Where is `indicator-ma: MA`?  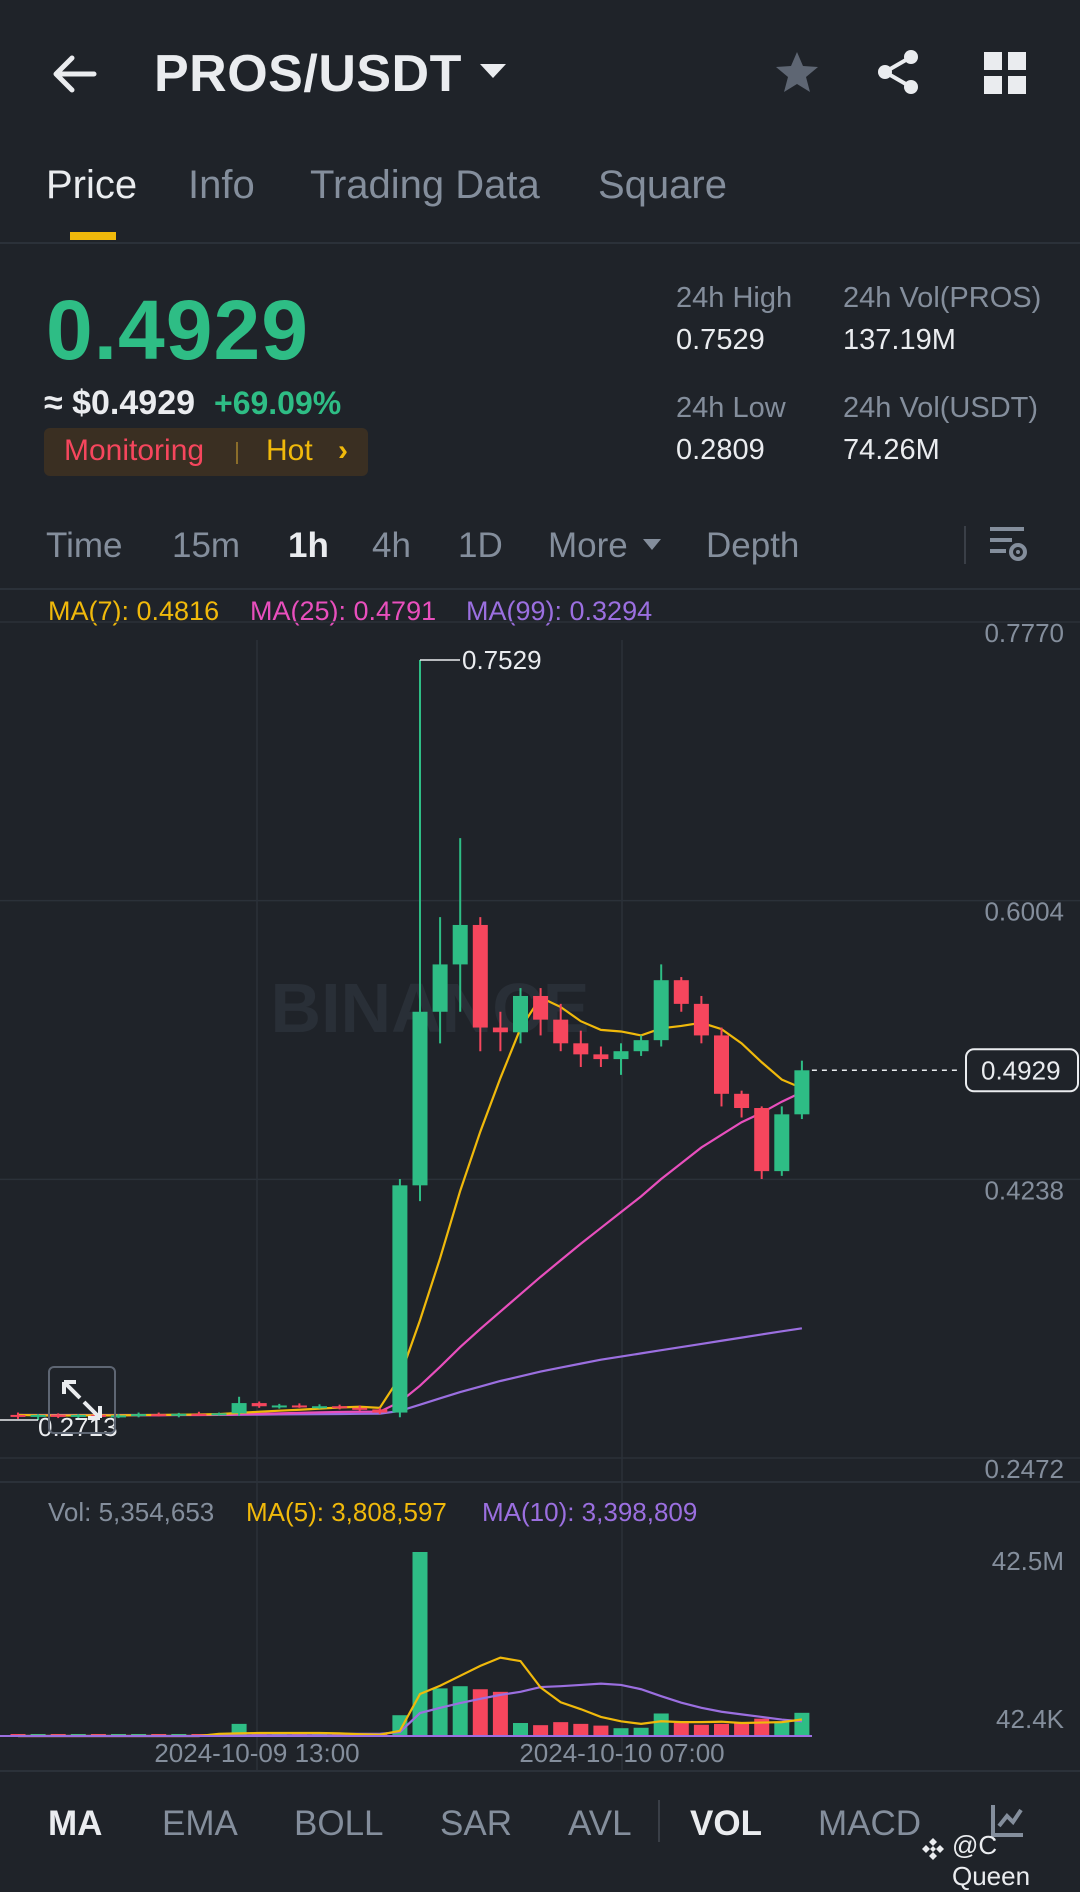 indicator-ma: MA is located at coordinates (75, 1824).